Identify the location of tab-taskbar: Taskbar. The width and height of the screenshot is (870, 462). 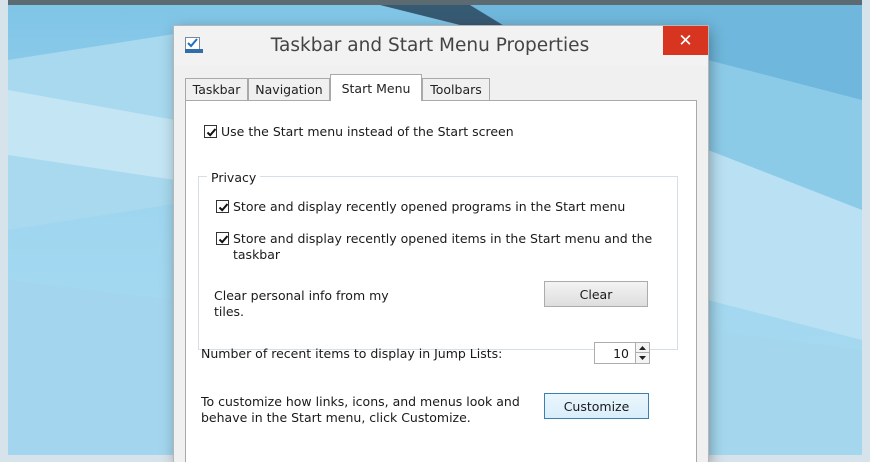
(216, 89).